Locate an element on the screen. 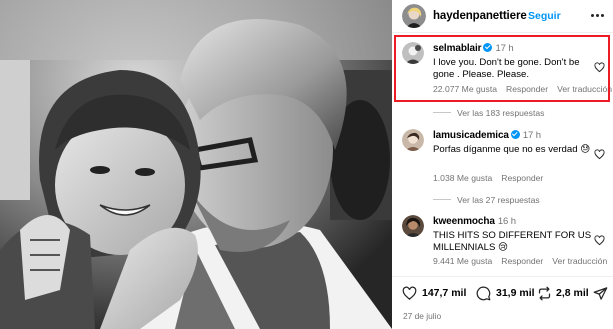 The image size is (613, 329). commenter-username: lamusicademica is located at coordinates (471, 135).